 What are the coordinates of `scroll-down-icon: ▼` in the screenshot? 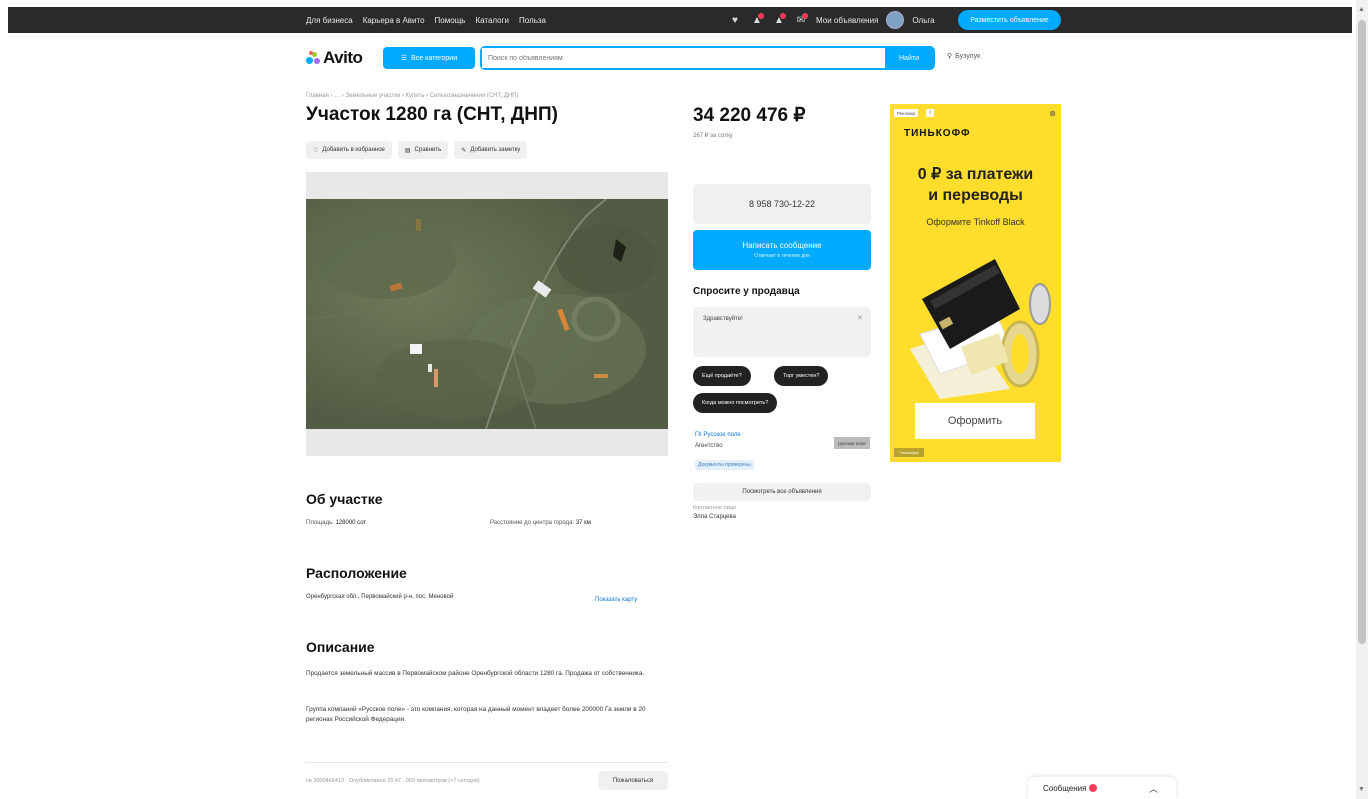 It's located at (1361, 789).